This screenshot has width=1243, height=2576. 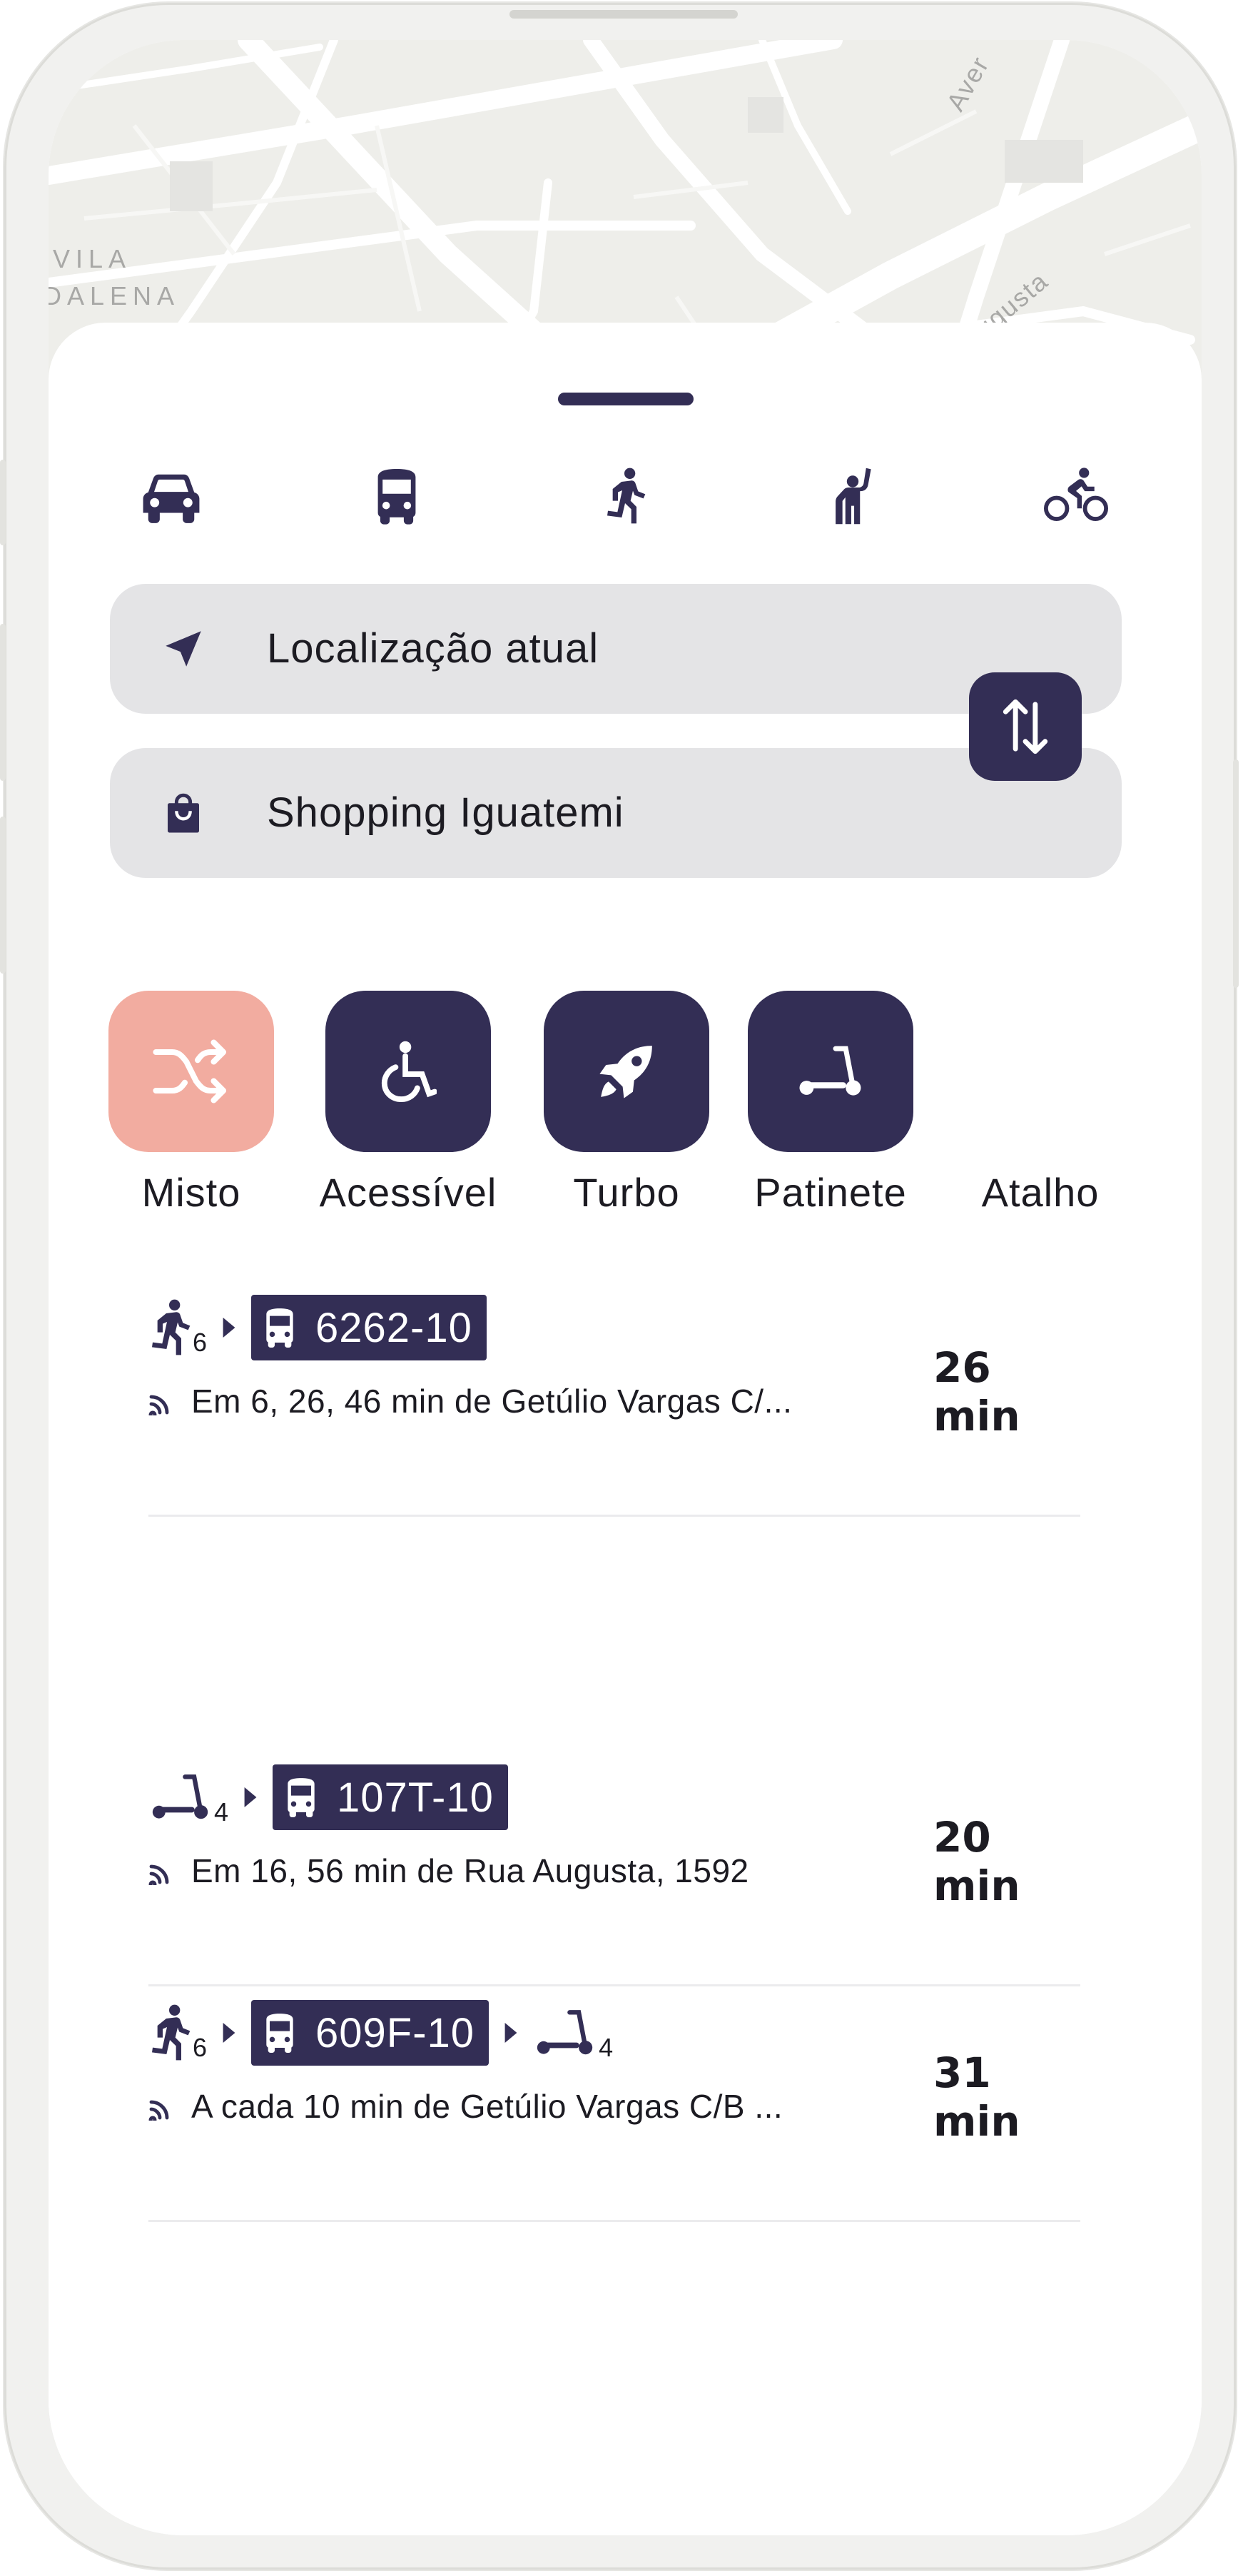 What do you see at coordinates (445, 813) in the screenshot?
I see `destination-input: Shopping Iguatemi` at bounding box center [445, 813].